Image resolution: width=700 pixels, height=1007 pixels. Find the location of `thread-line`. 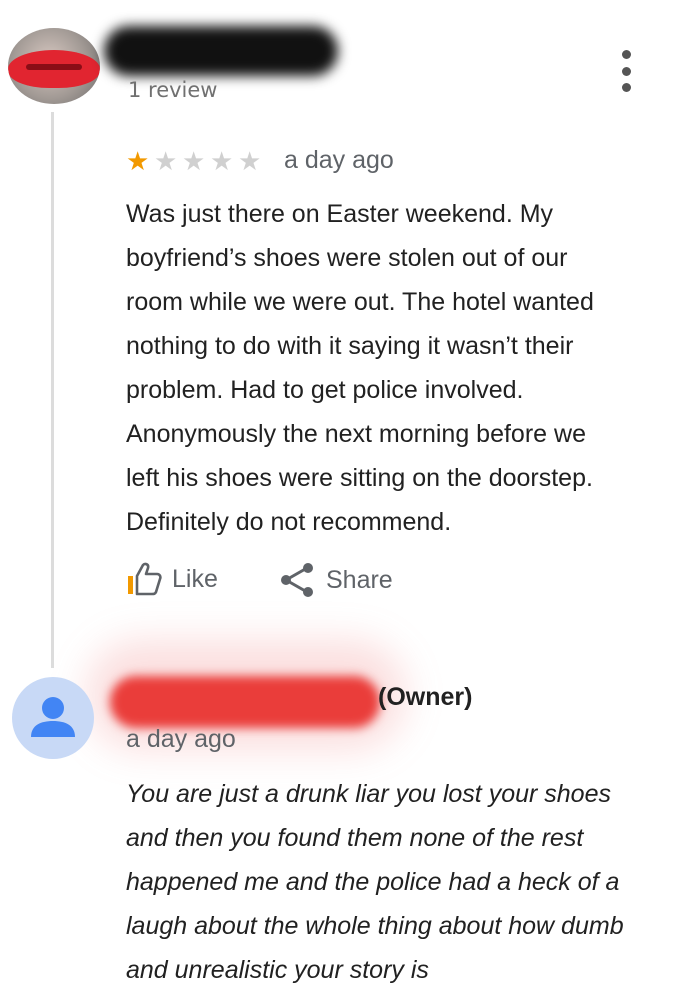

thread-line is located at coordinates (52, 390).